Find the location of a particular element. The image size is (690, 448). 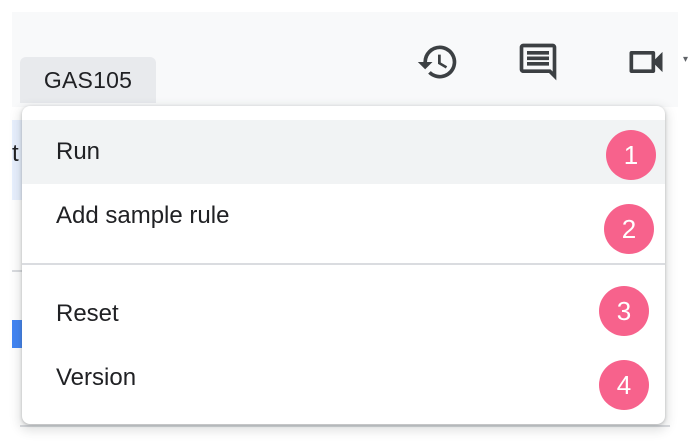

background-divider-bottom is located at coordinates (345, 426).